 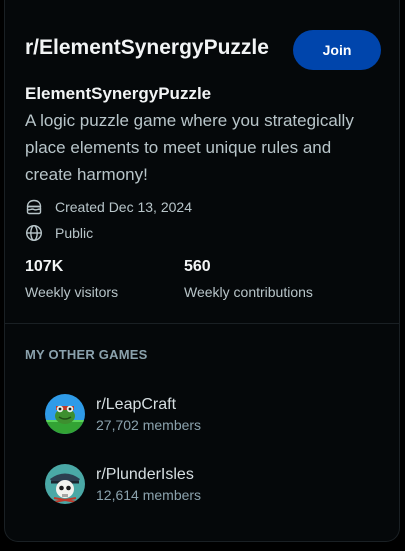 What do you see at coordinates (147, 48) in the screenshot?
I see `community-title: r/ElementSynergyPuzzle` at bounding box center [147, 48].